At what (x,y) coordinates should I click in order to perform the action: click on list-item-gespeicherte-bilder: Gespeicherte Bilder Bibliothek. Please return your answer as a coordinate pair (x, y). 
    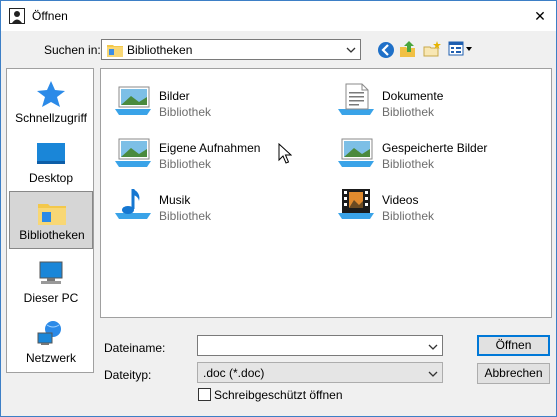
    Looking at the image, I should click on (439, 158).